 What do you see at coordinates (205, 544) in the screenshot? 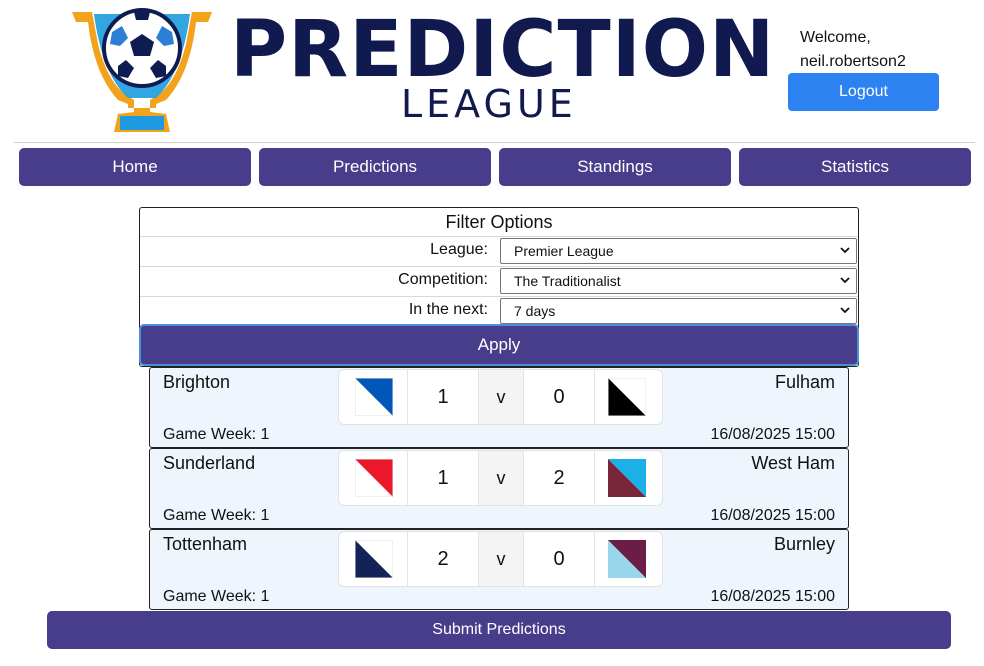
I see `home-team-name: Tottenham` at bounding box center [205, 544].